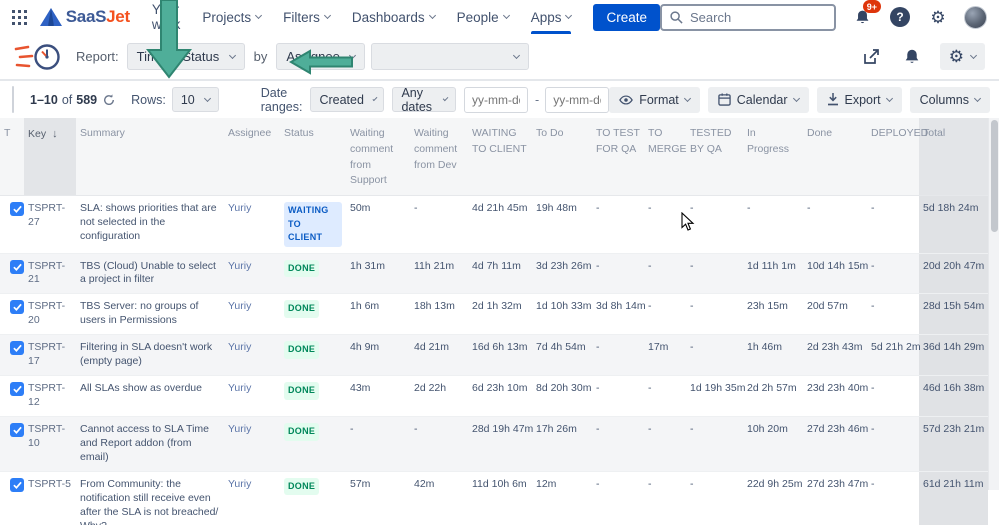 The width and height of the screenshot is (999, 525). What do you see at coordinates (859, 99) in the screenshot?
I see `export-button: Export` at bounding box center [859, 99].